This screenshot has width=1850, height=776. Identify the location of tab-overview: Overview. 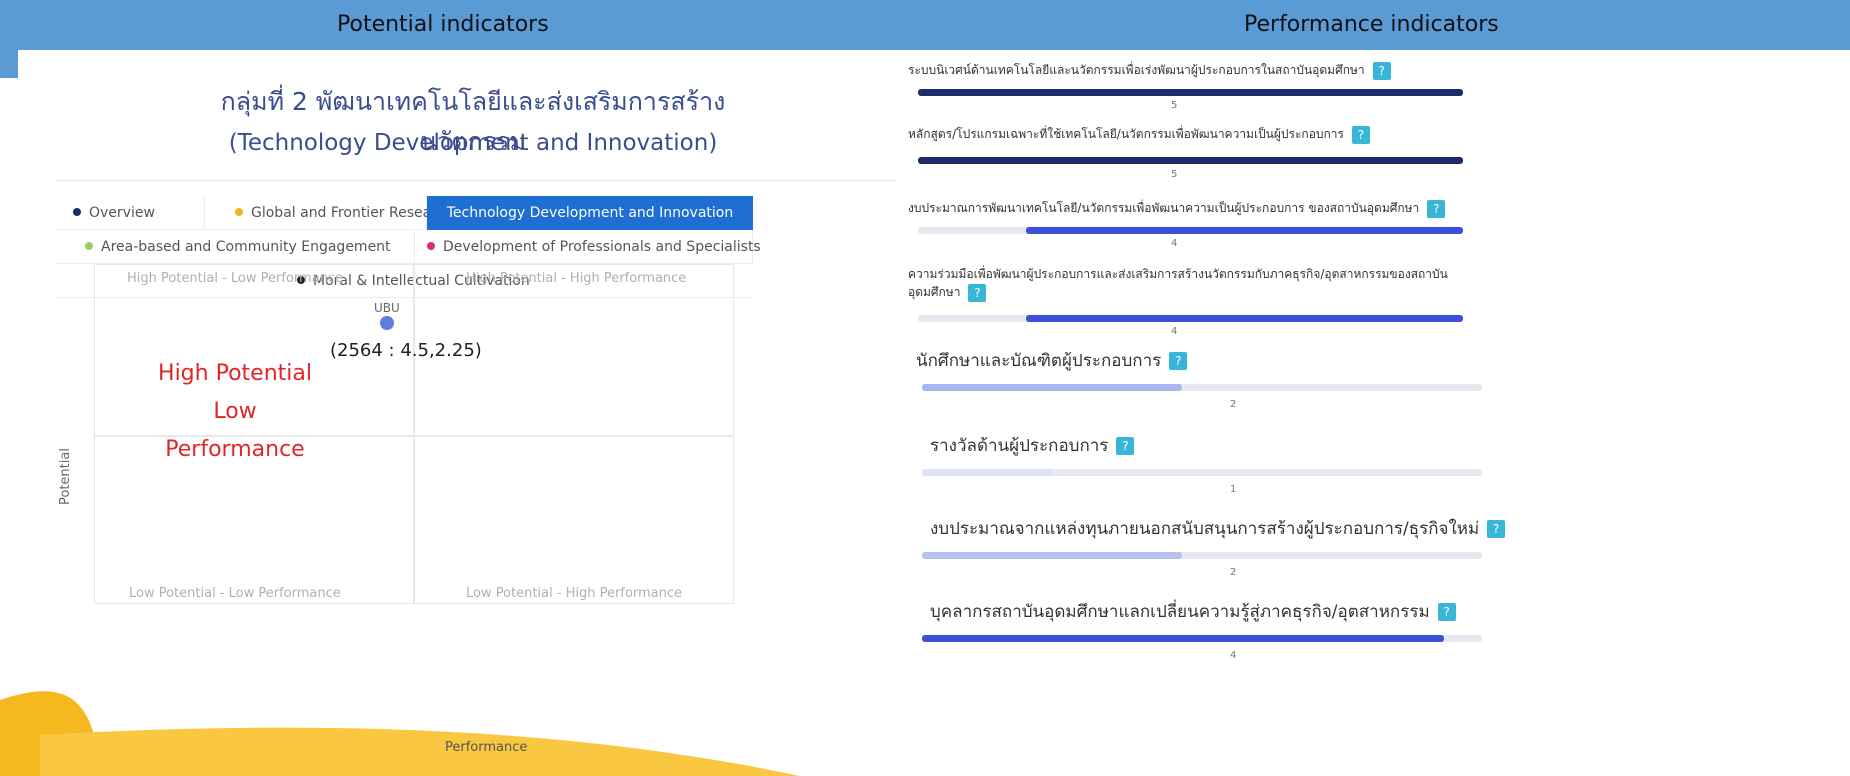
(130, 213).